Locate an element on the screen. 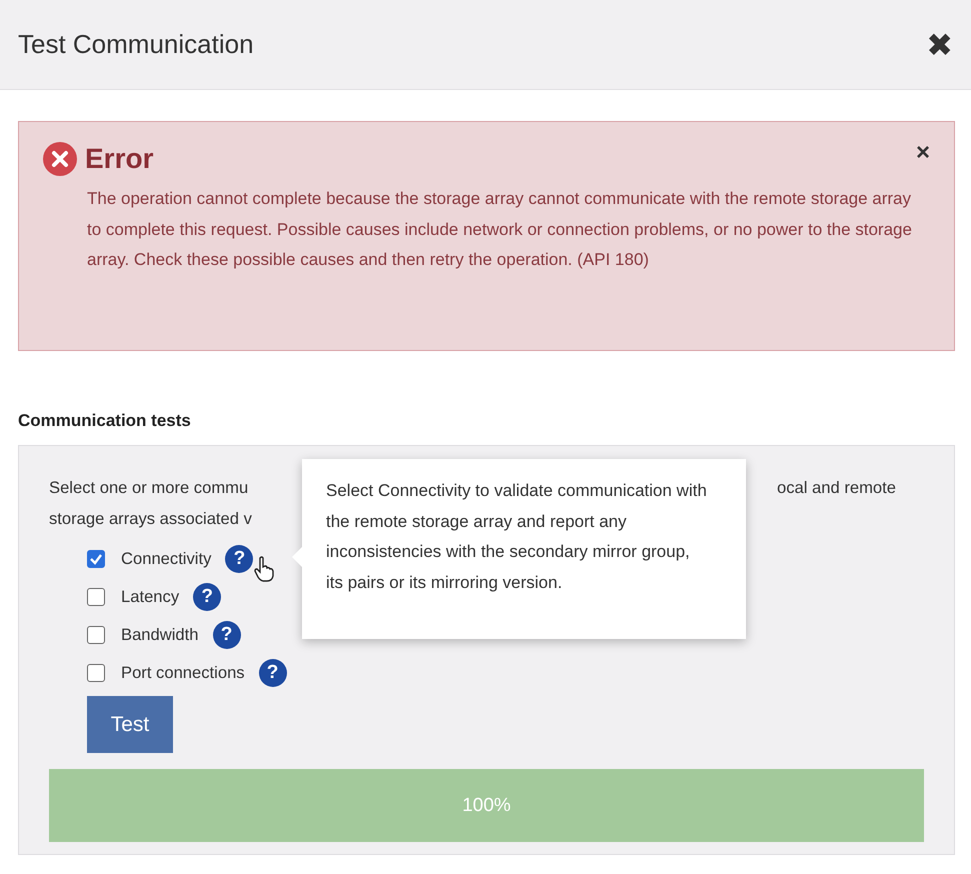 Image resolution: width=971 pixels, height=874 pixels. test-button: Test is located at coordinates (130, 724).